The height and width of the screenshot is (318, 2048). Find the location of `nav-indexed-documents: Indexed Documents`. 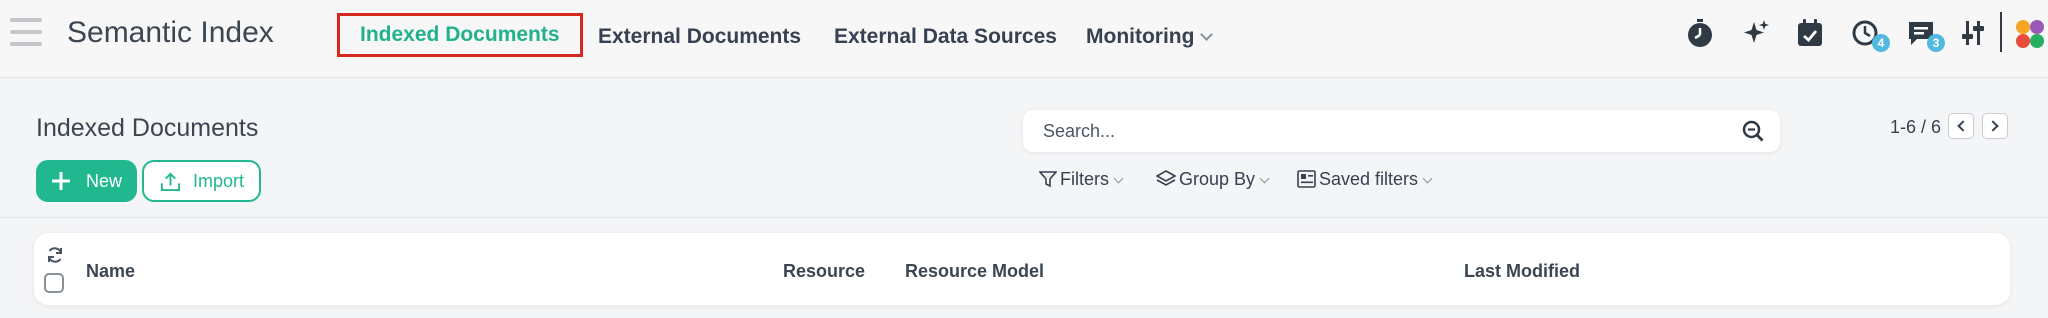

nav-indexed-documents: Indexed Documents is located at coordinates (460, 35).